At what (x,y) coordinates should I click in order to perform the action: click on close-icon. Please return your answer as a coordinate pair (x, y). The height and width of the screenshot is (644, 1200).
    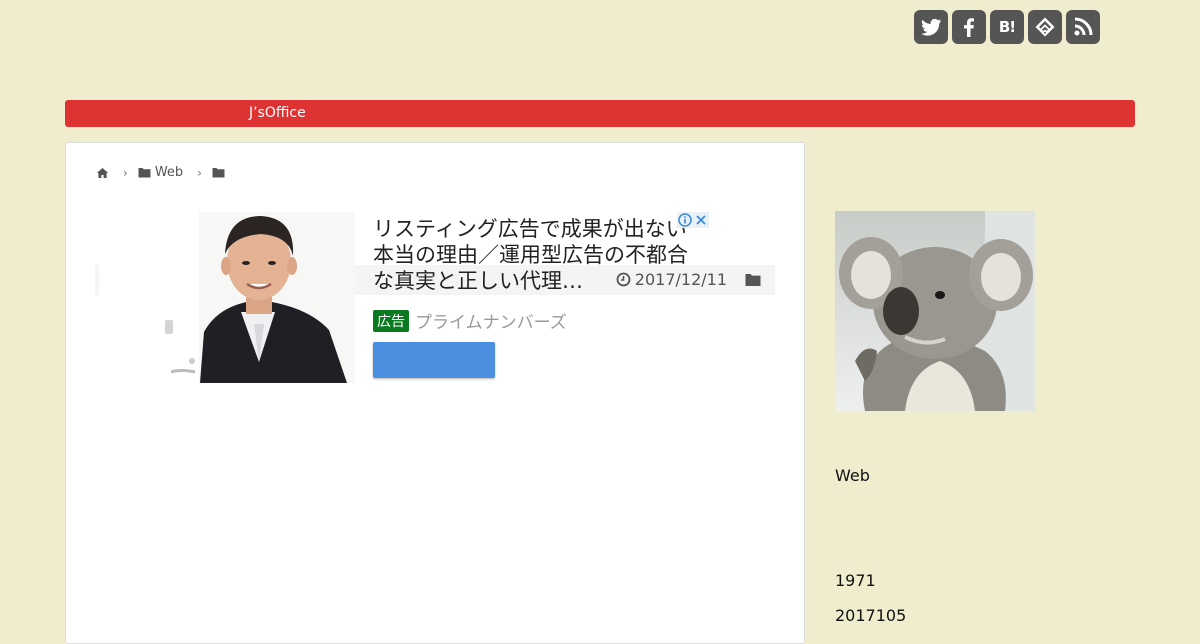
    Looking at the image, I should click on (701, 220).